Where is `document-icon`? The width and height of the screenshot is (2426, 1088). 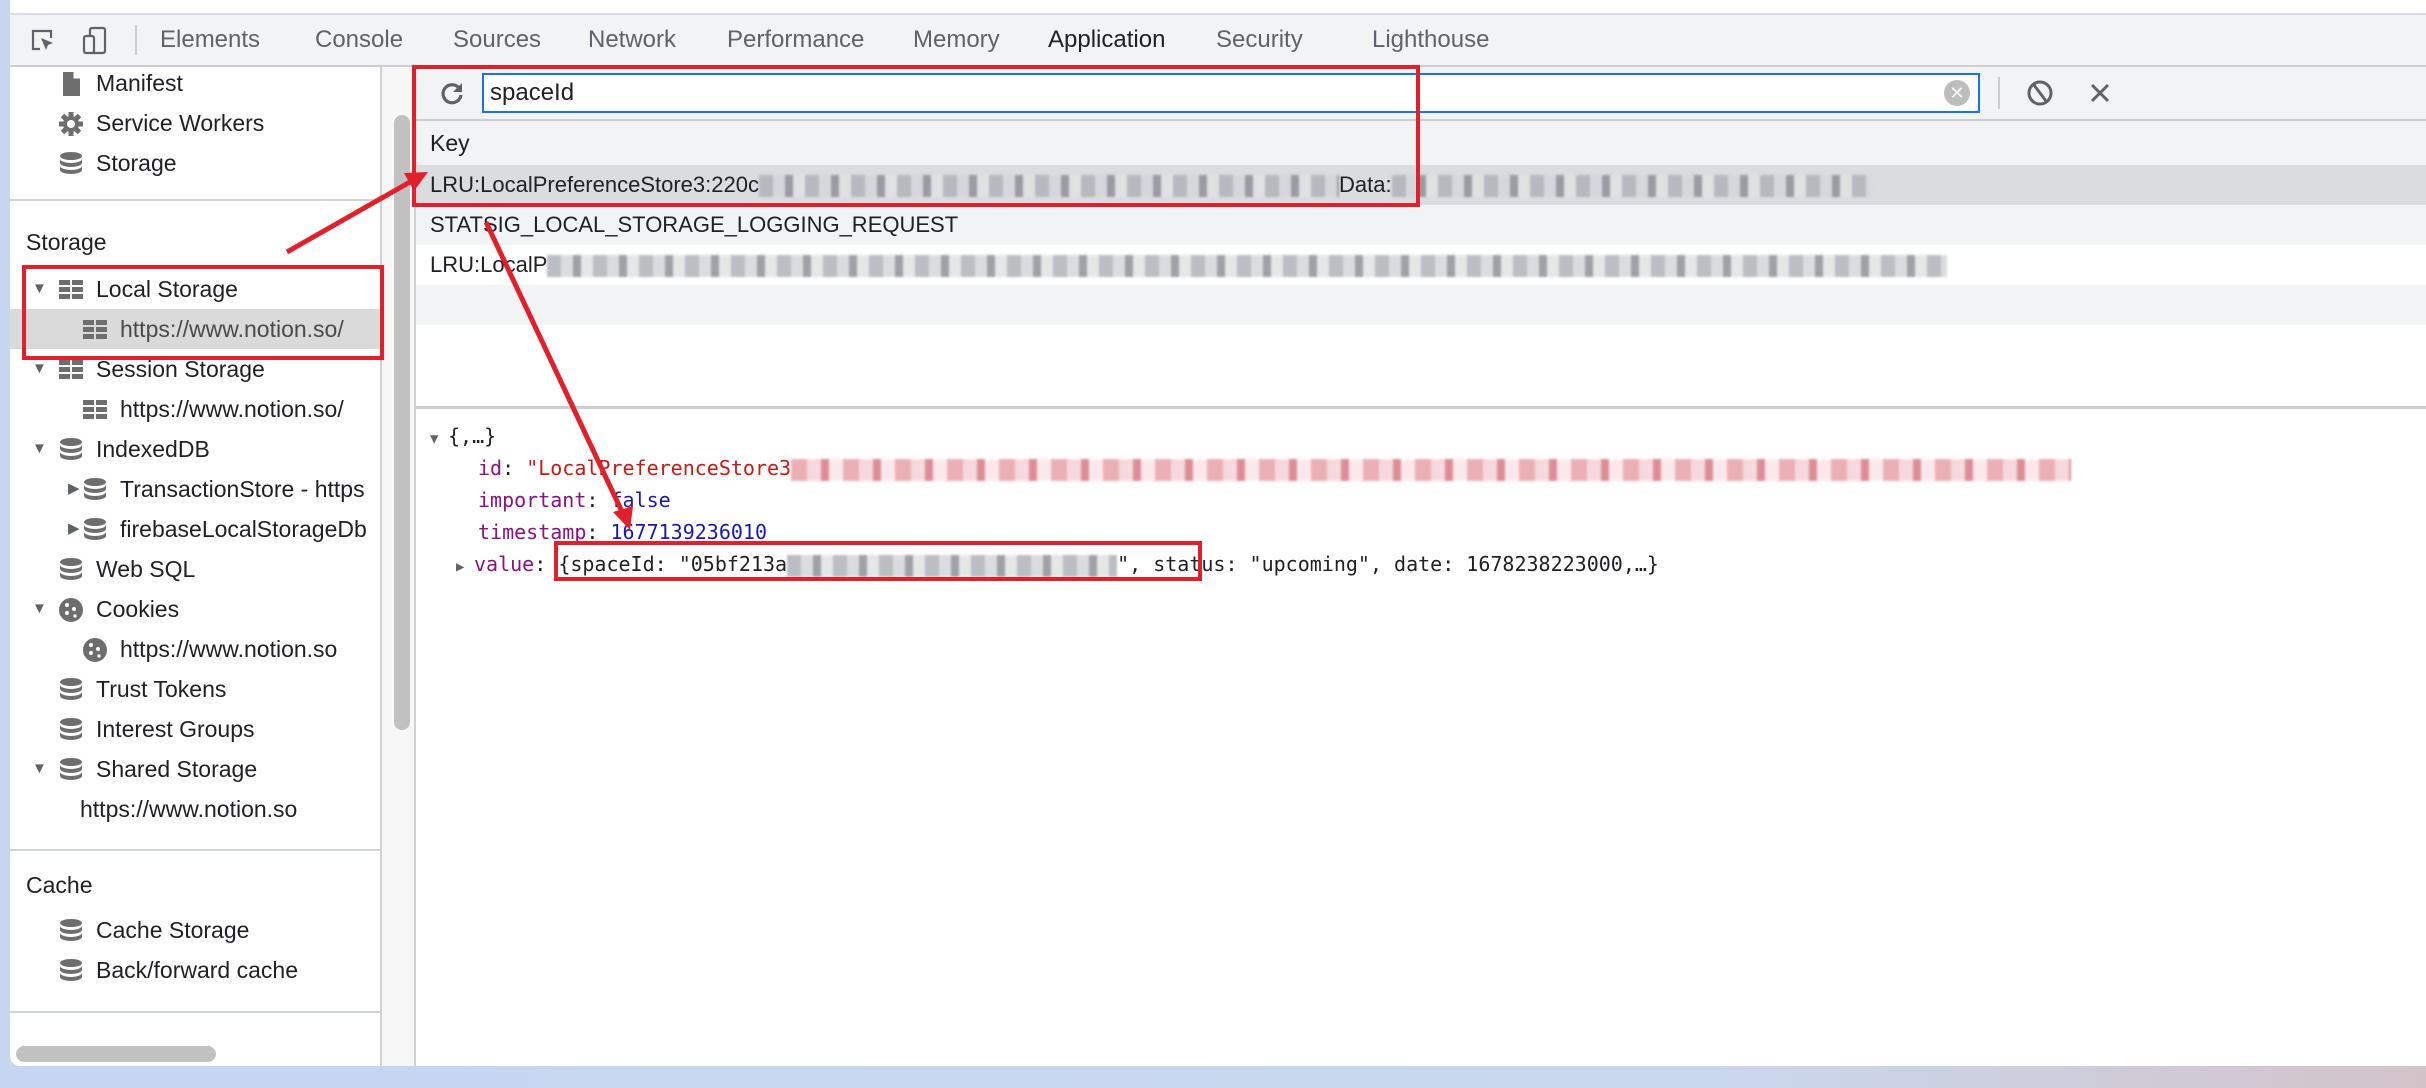
document-icon is located at coordinates (71, 84).